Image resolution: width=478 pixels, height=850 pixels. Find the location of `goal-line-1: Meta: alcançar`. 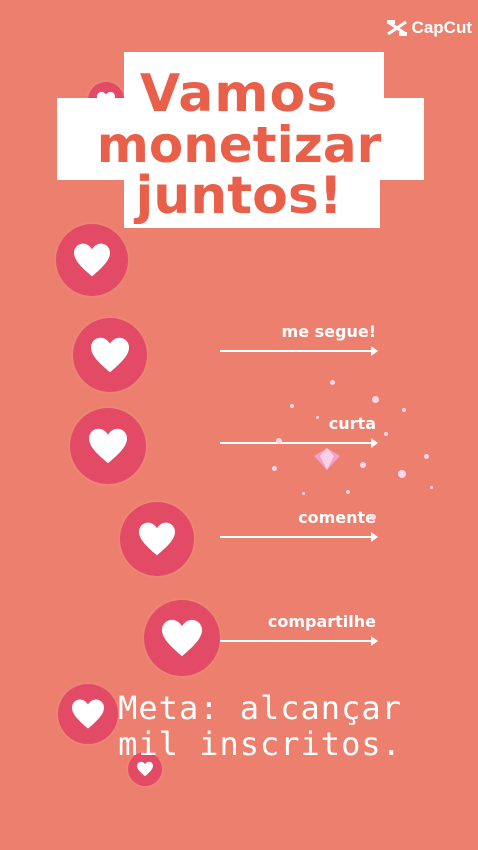

goal-line-1: Meta: alcançar is located at coordinates (260, 708).